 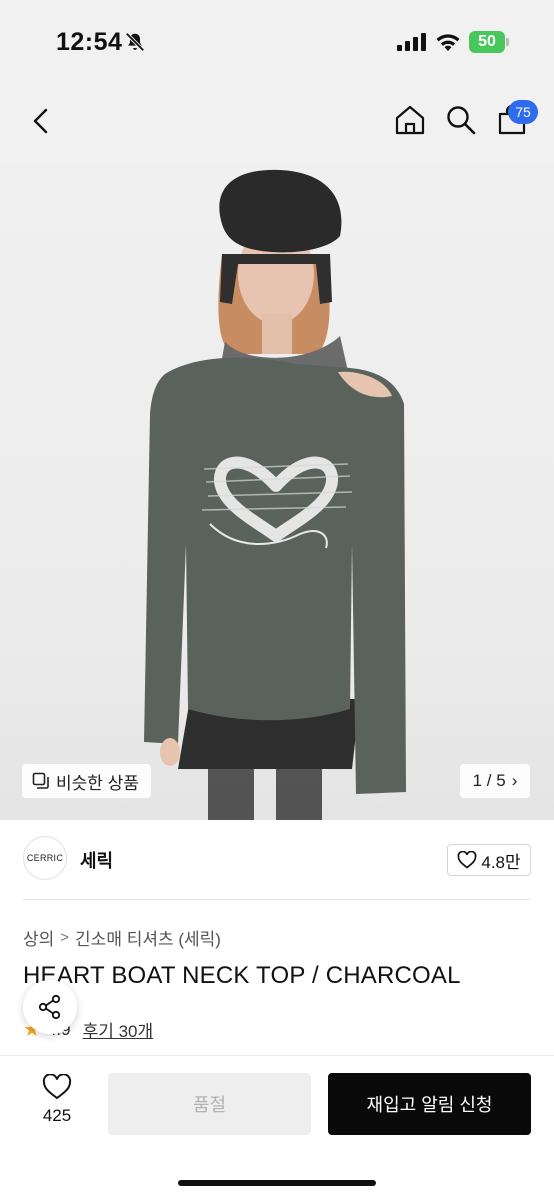 I want to click on wishlist-count: 425, so click(x=57, y=1115).